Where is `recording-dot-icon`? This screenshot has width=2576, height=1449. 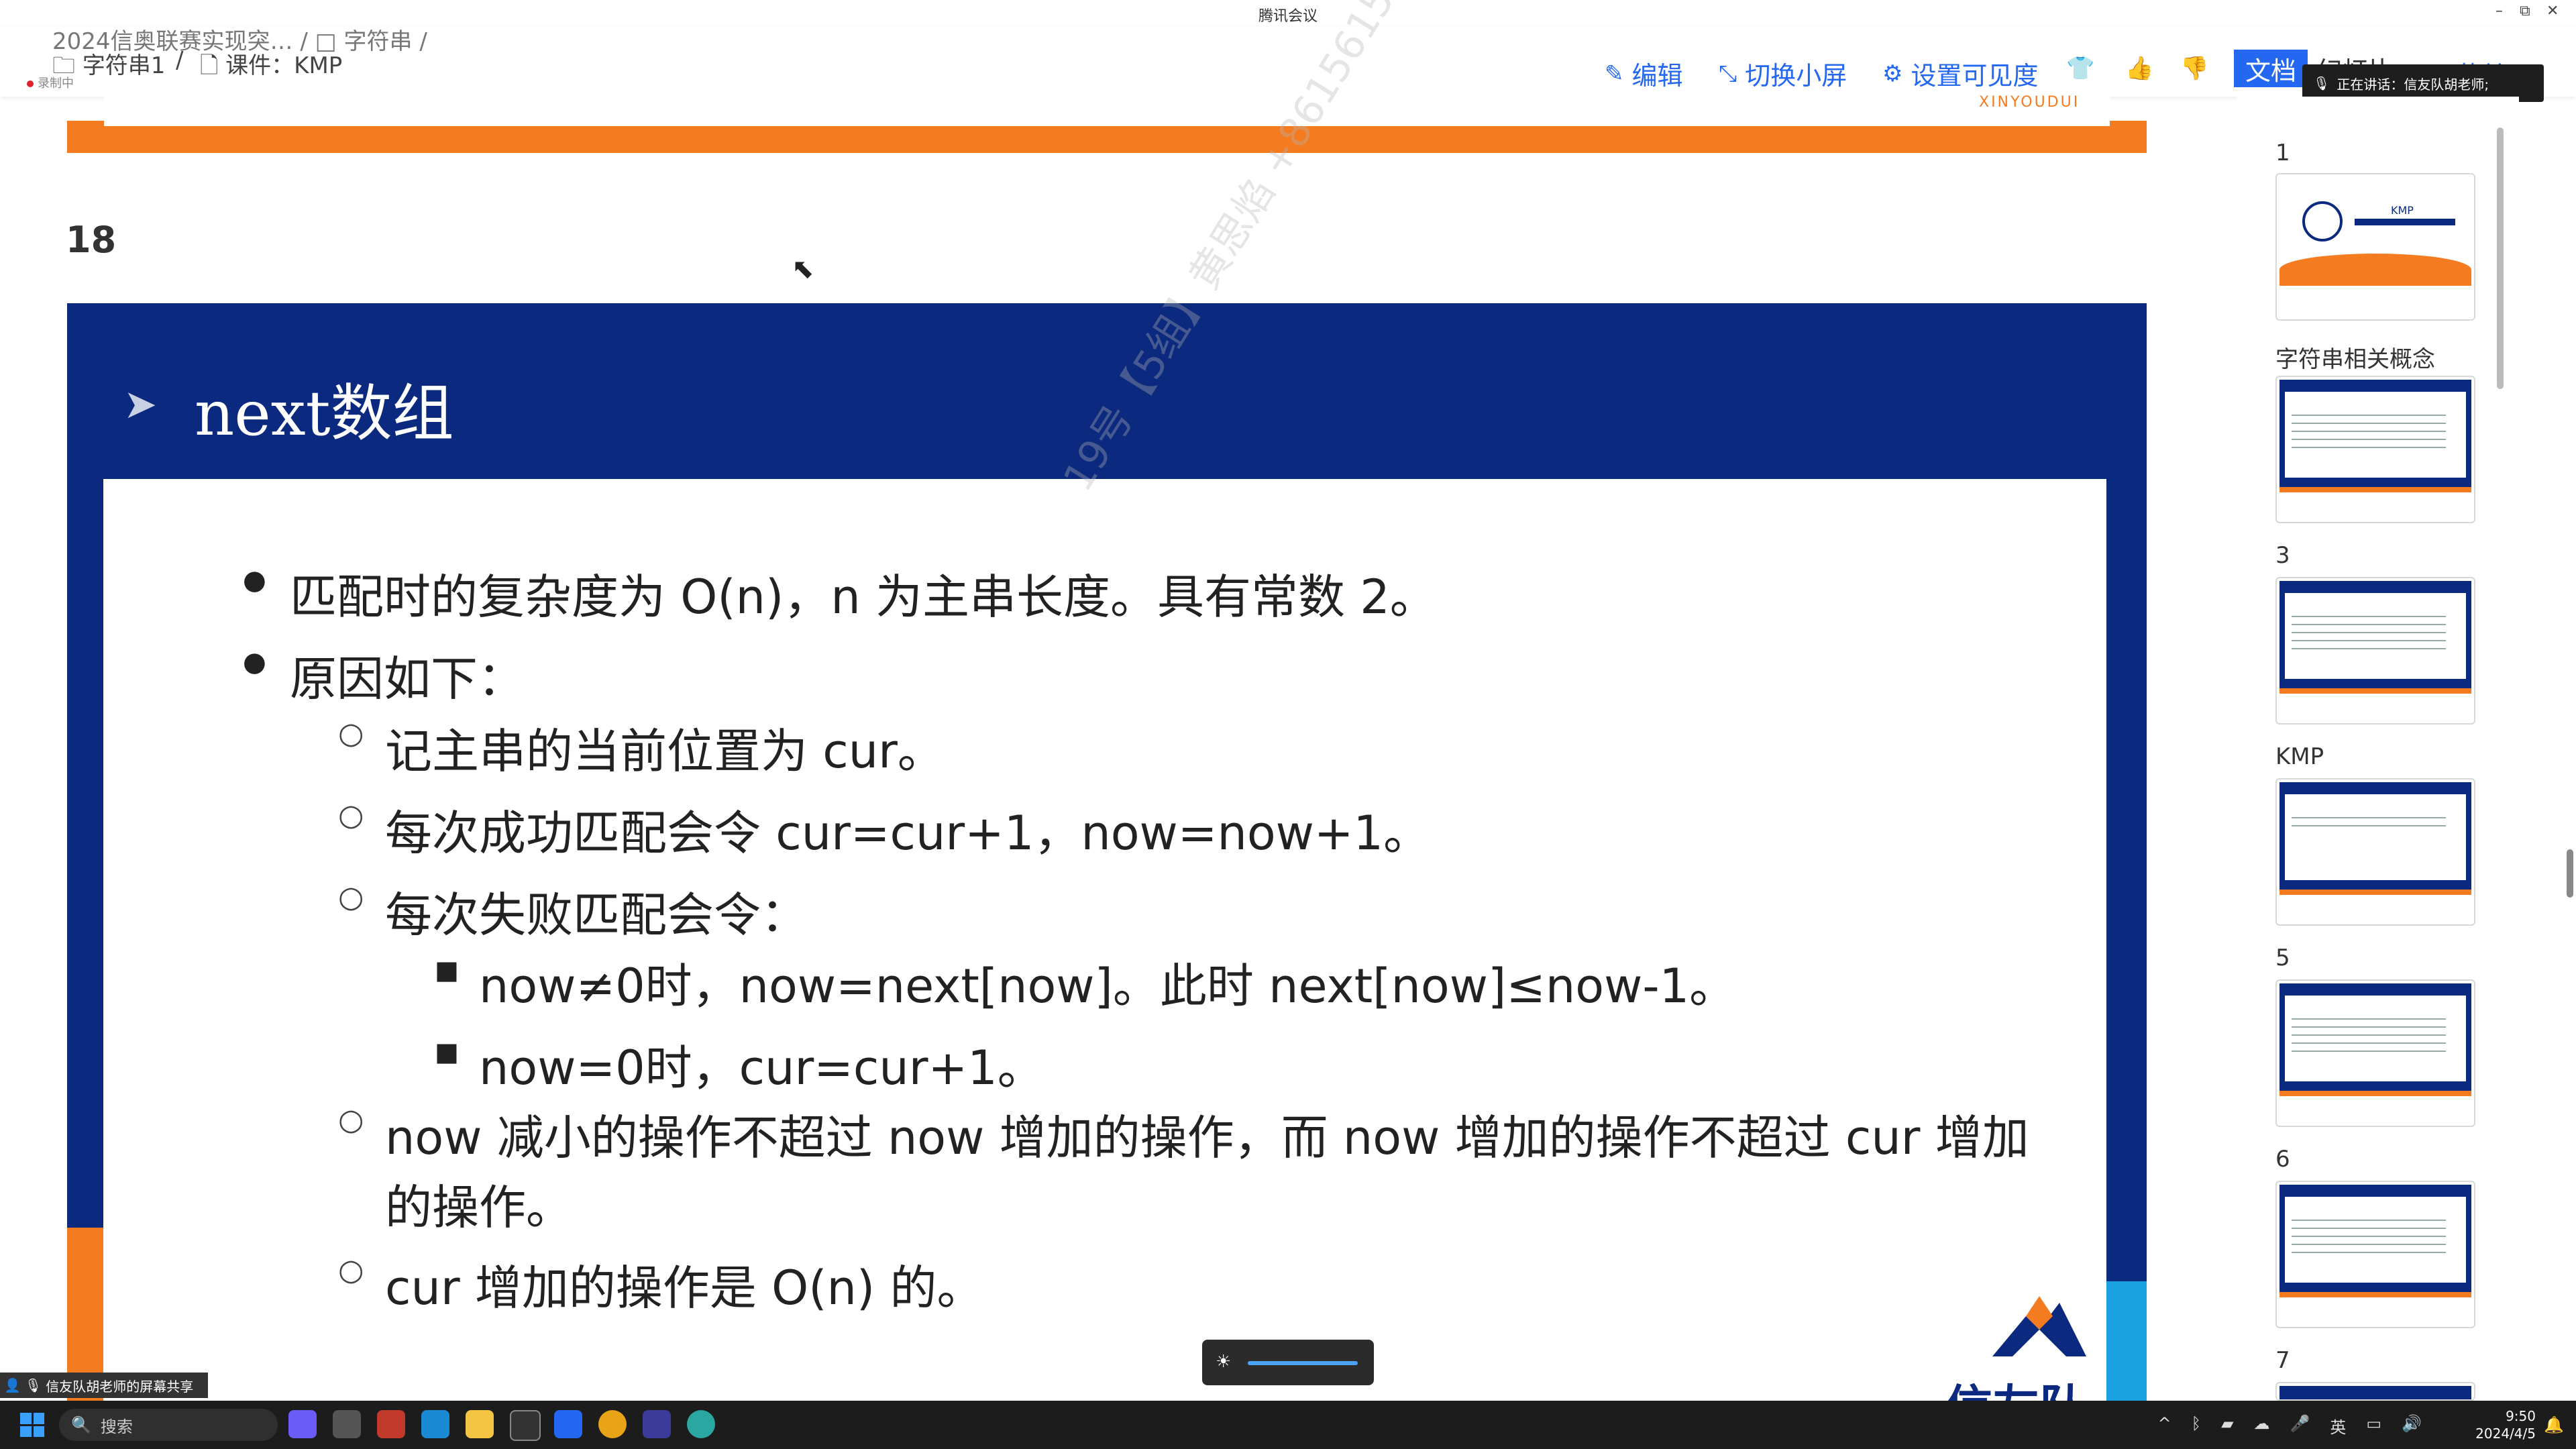
recording-dot-icon is located at coordinates (30, 83).